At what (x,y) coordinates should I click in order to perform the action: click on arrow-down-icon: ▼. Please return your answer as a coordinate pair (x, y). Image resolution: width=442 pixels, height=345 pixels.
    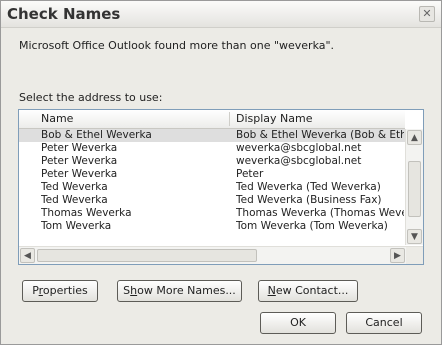
    Looking at the image, I should click on (414, 236).